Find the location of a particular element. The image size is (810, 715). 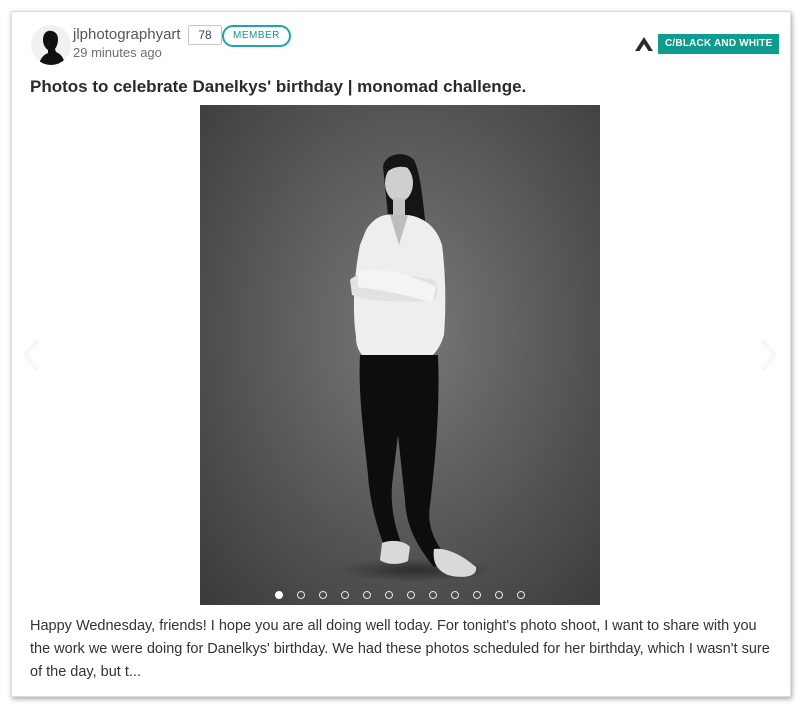

chevron-left-icon is located at coordinates (31, 355).